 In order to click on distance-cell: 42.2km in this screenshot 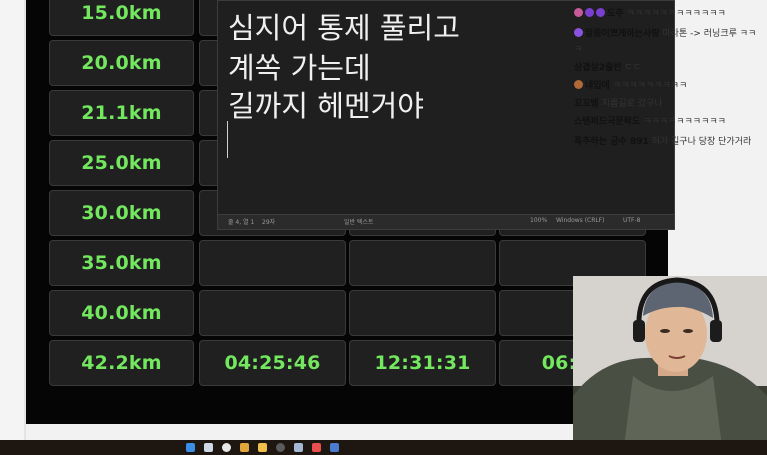, I will do `click(121, 363)`.